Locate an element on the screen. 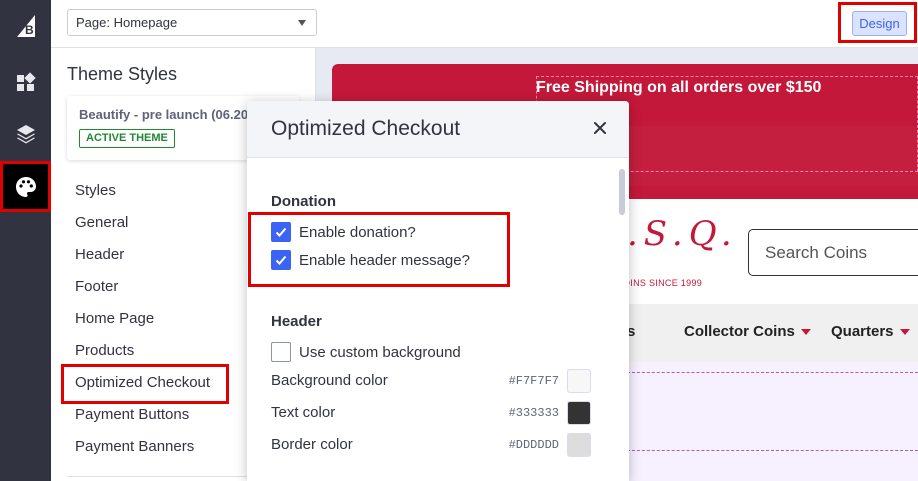 The width and height of the screenshot is (918, 481). icon-rail: B is located at coordinates (25, 240).